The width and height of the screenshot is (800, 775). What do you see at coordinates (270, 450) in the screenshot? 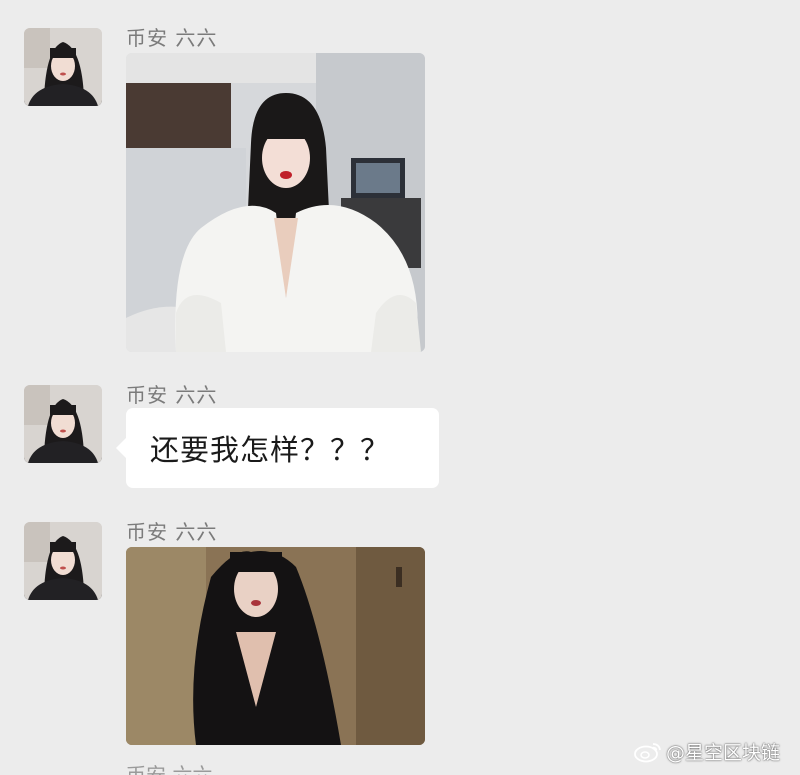
I see `message-text: 还要我怎样？？？` at bounding box center [270, 450].